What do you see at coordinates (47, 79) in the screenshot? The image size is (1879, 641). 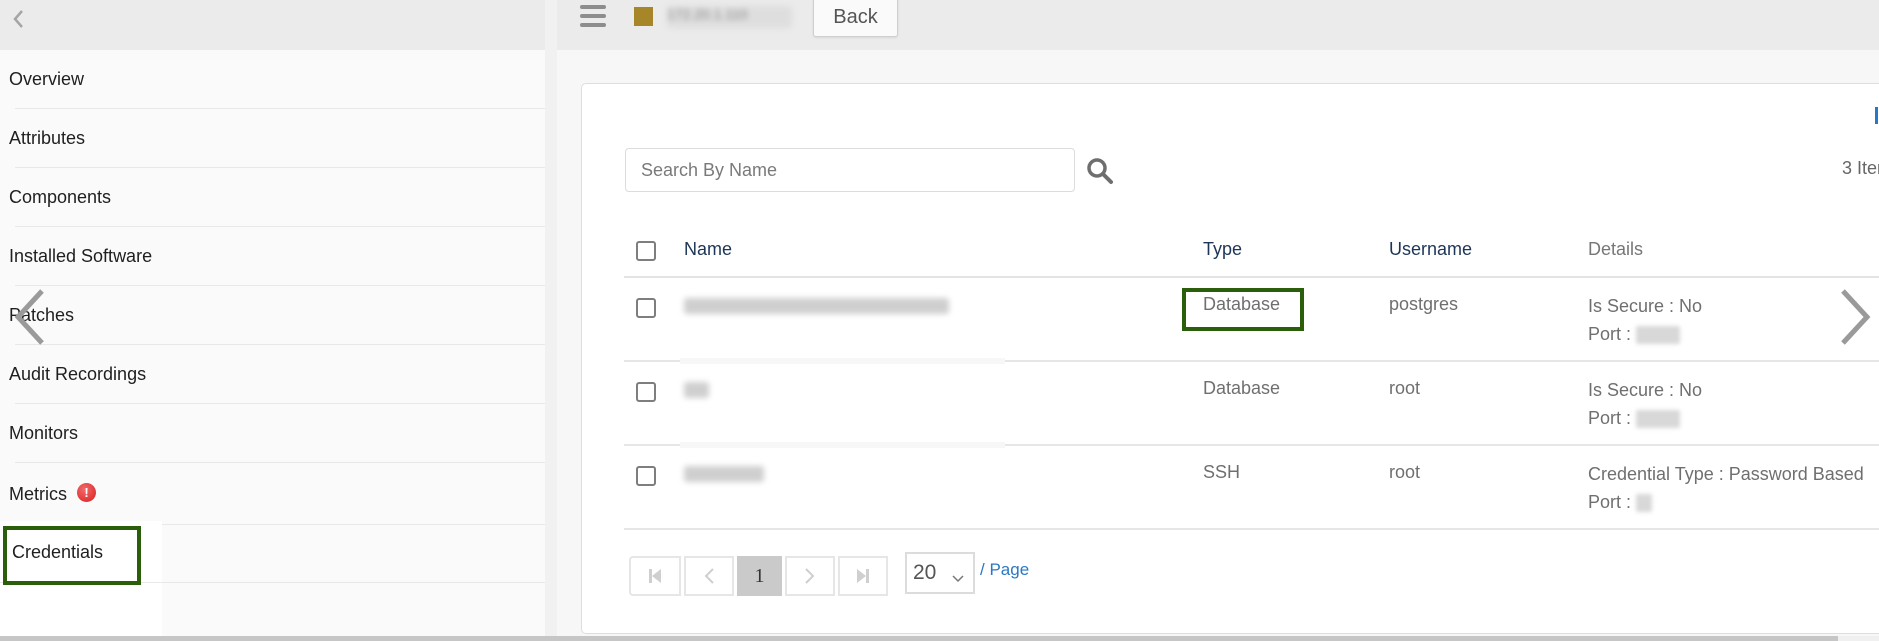 I see `sidebar-item-label: Overview` at bounding box center [47, 79].